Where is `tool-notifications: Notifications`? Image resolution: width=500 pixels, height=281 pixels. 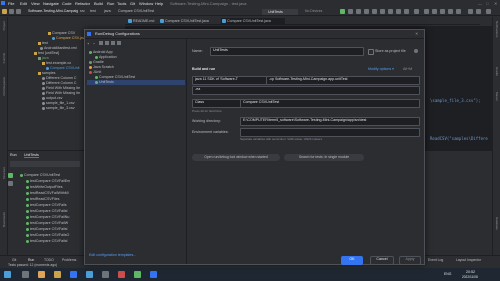 tool-notifications: Notifications is located at coordinates (497, 29).